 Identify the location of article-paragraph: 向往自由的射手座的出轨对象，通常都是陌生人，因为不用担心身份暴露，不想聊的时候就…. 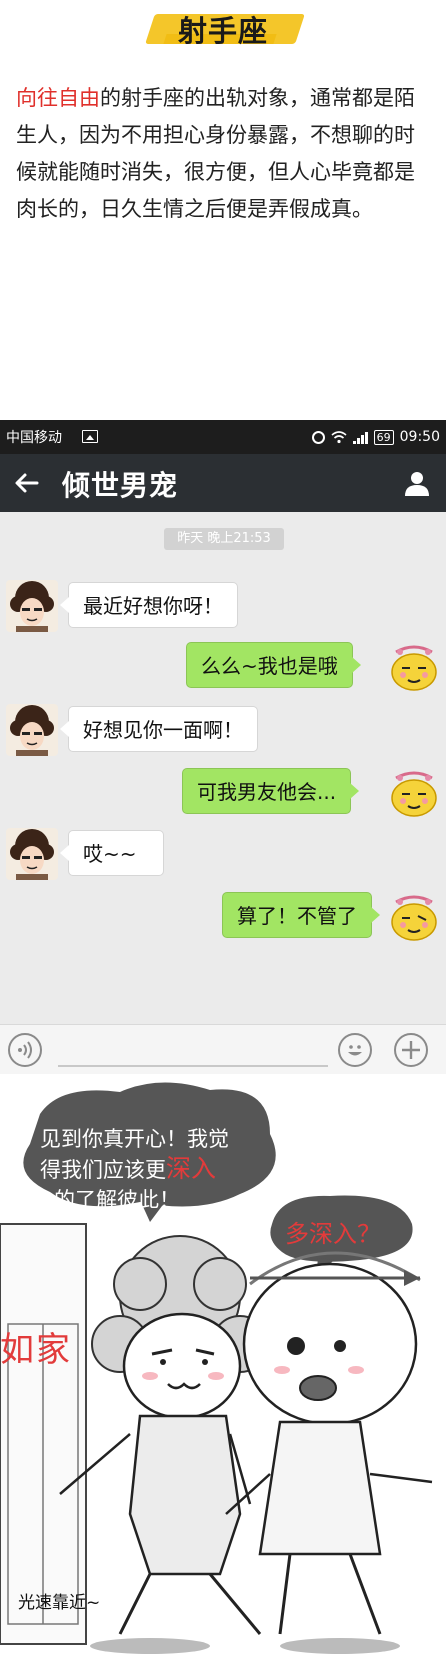
(223, 154).